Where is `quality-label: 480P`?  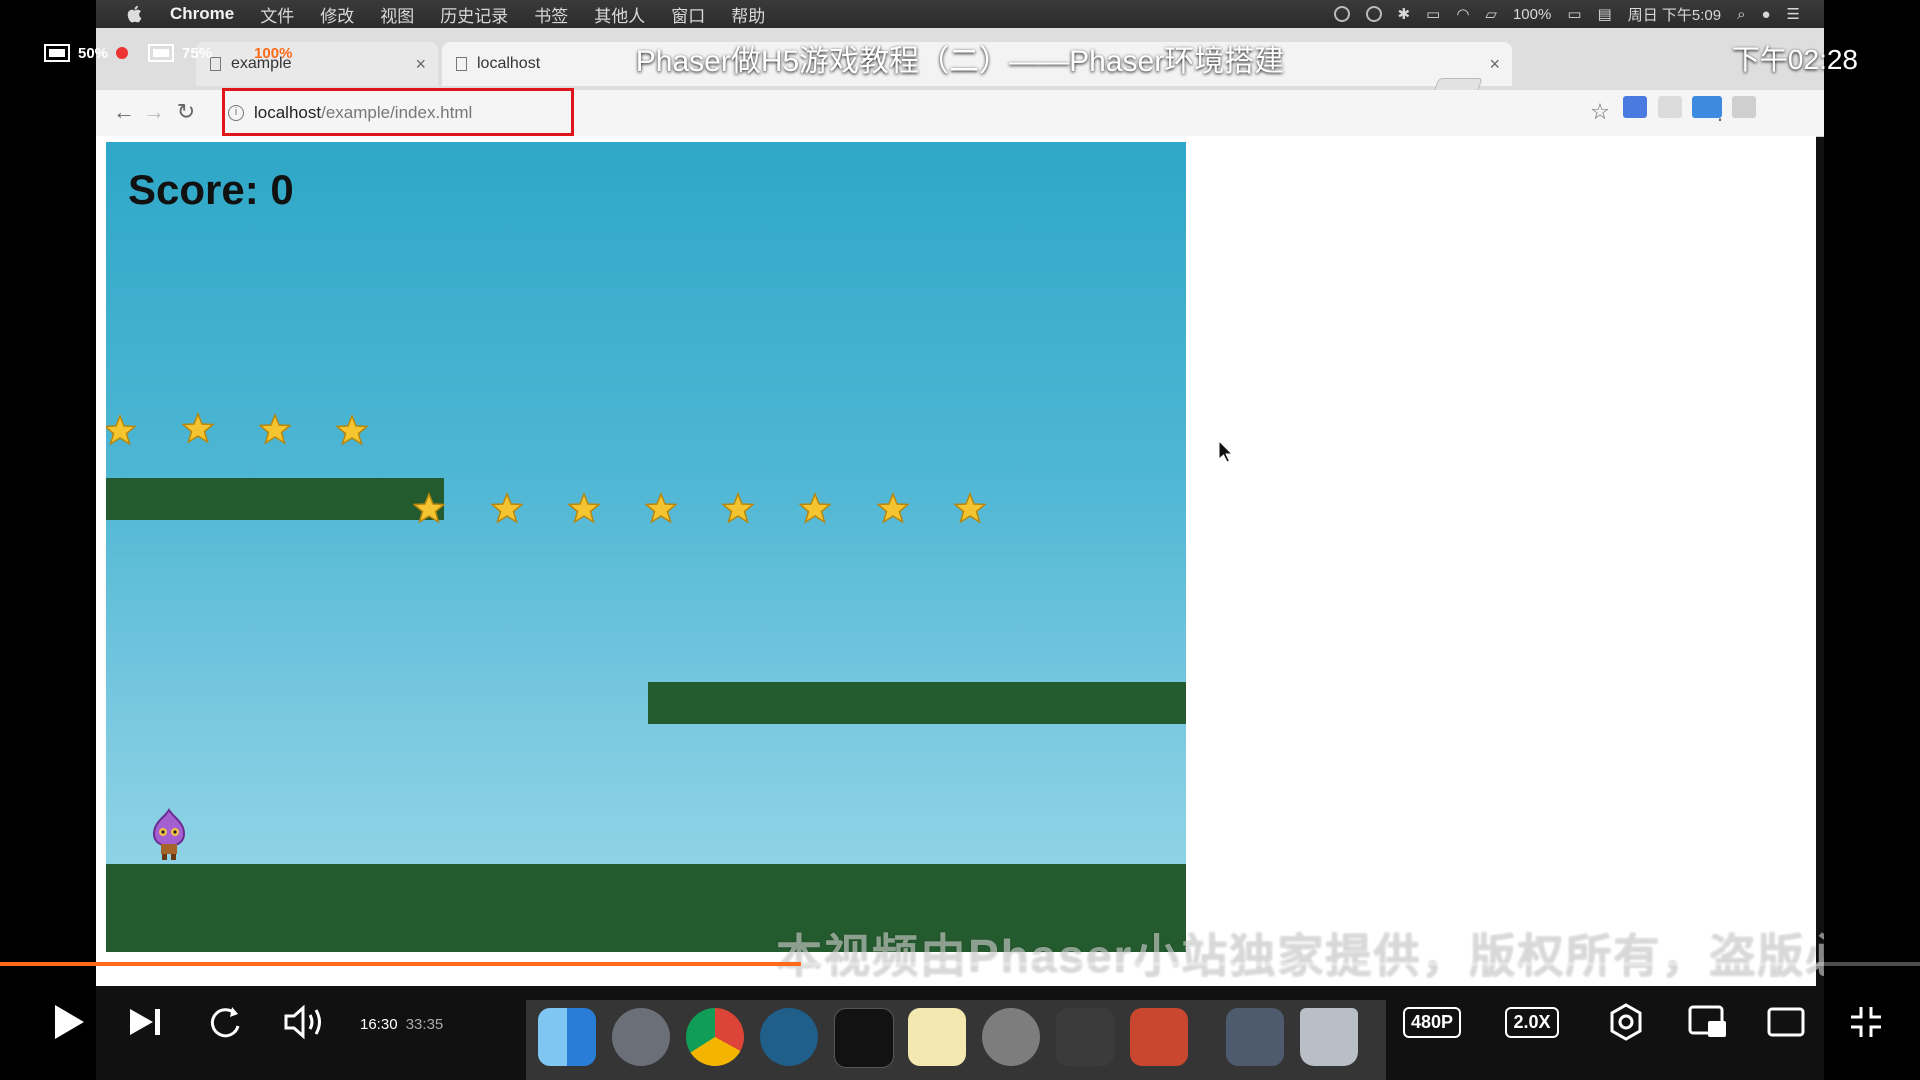
quality-label: 480P is located at coordinates (1432, 1022).